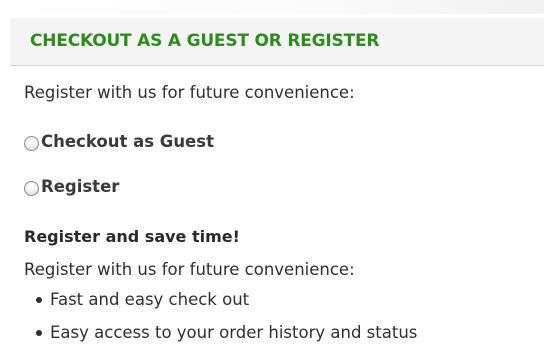 The image size is (544, 359). Describe the element at coordinates (80, 186) in the screenshot. I see `register-label: Register` at that location.